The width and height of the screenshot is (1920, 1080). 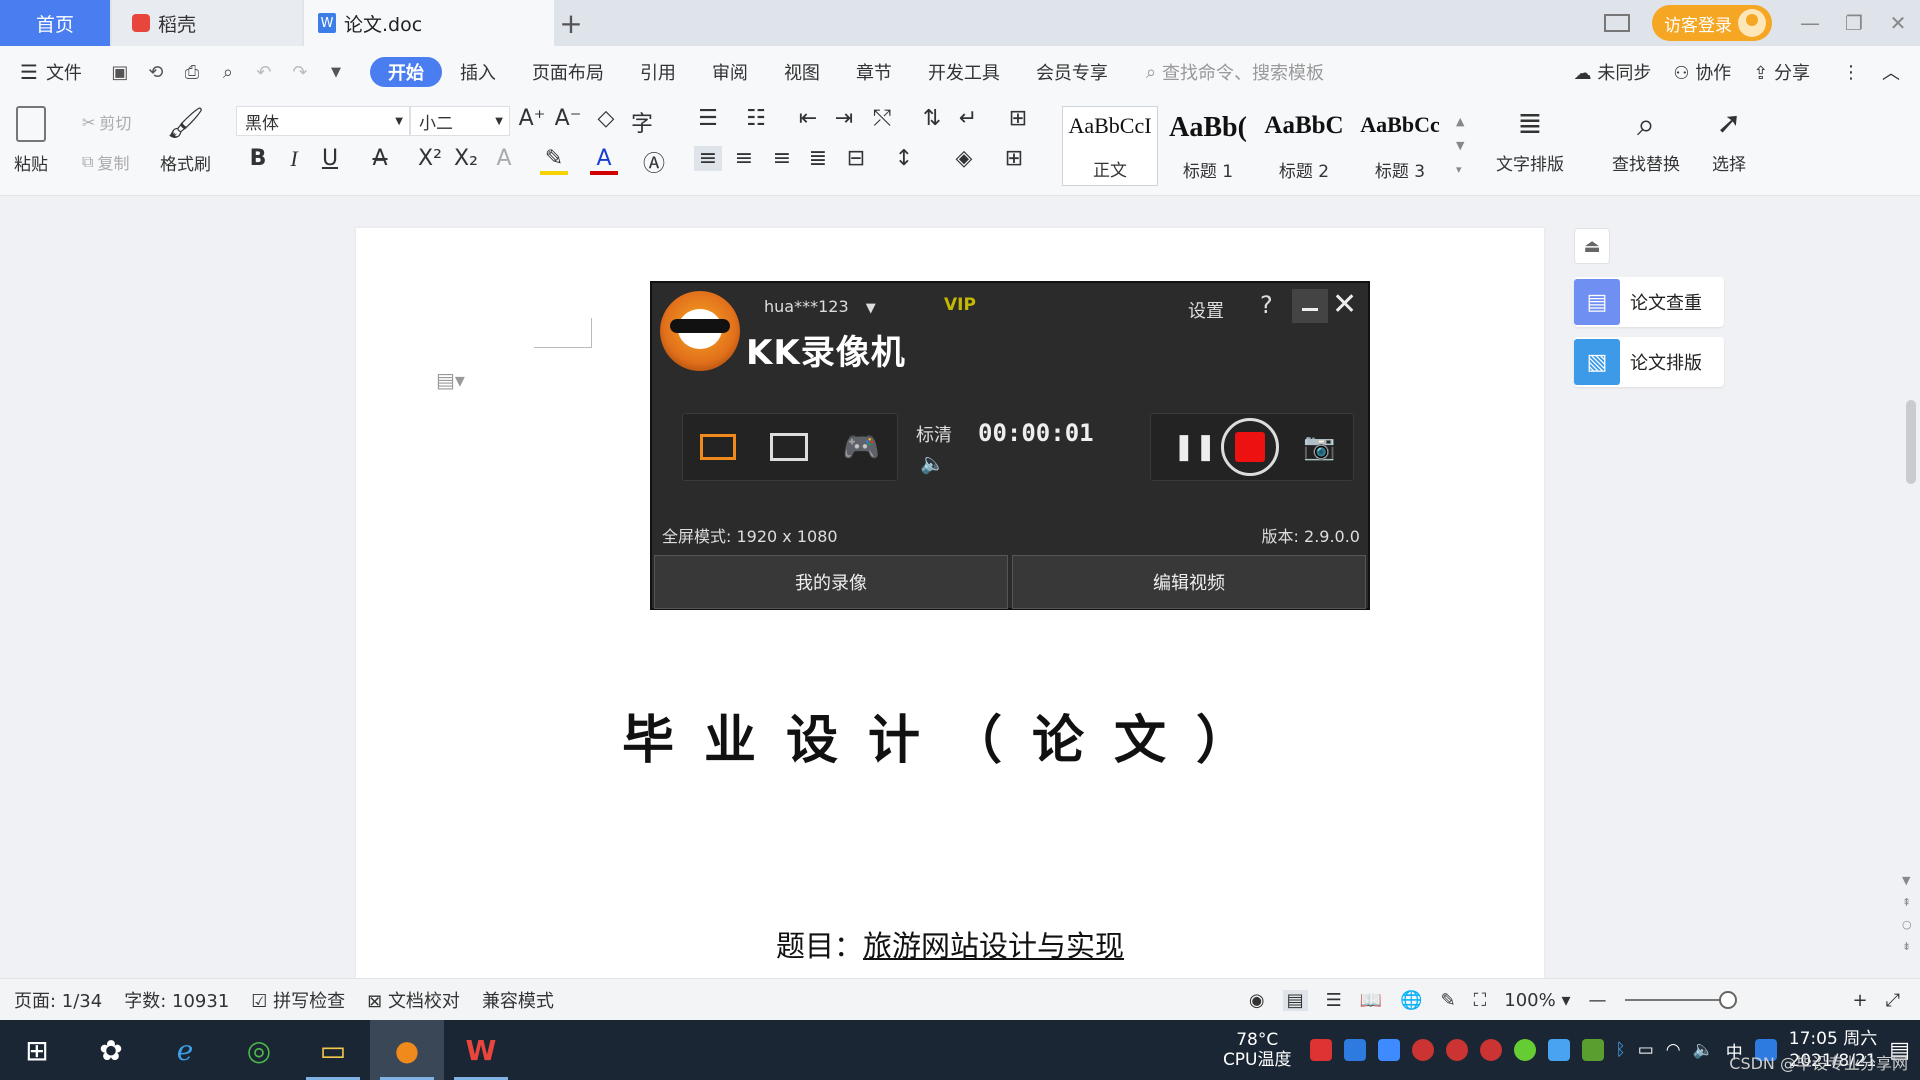 What do you see at coordinates (259, 1050) in the screenshot?
I see `360-browser-icon: ◎` at bounding box center [259, 1050].